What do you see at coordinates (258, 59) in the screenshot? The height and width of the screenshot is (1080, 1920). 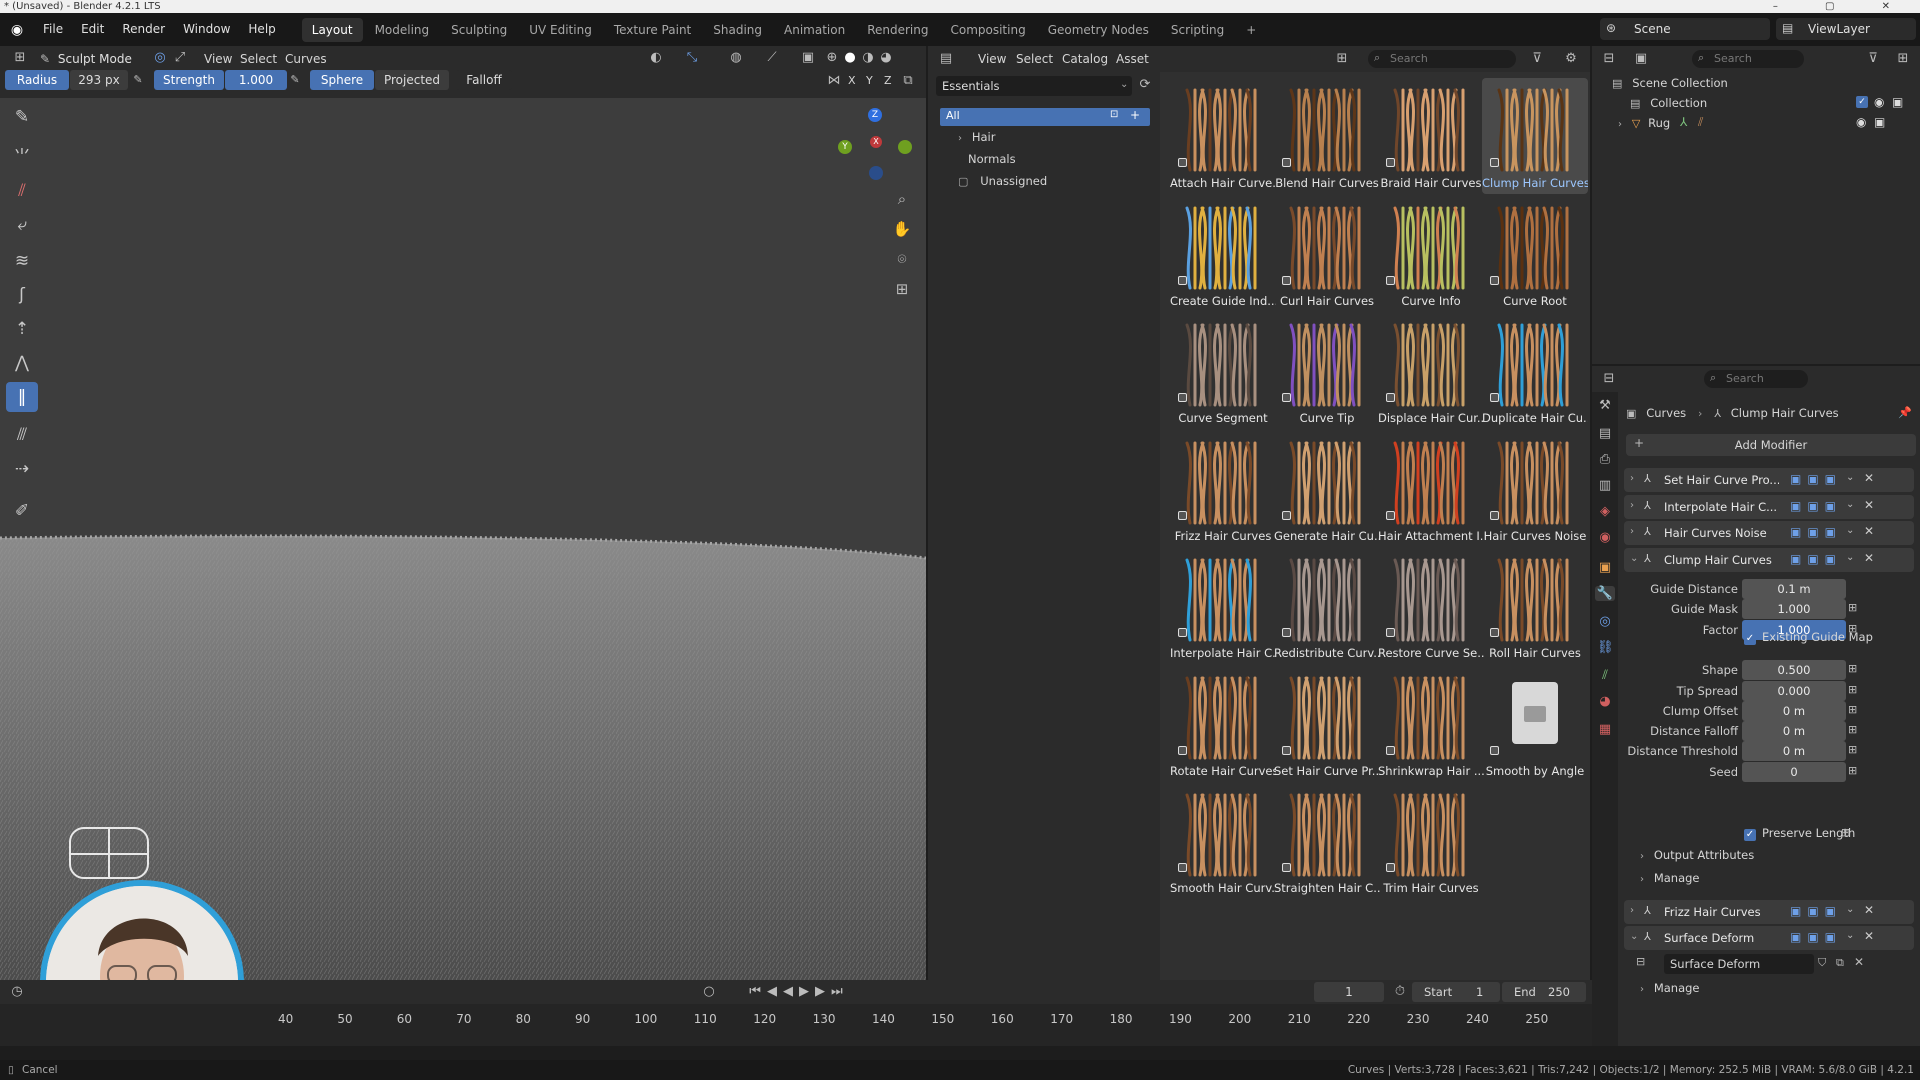 I see `menu-select: Select` at bounding box center [258, 59].